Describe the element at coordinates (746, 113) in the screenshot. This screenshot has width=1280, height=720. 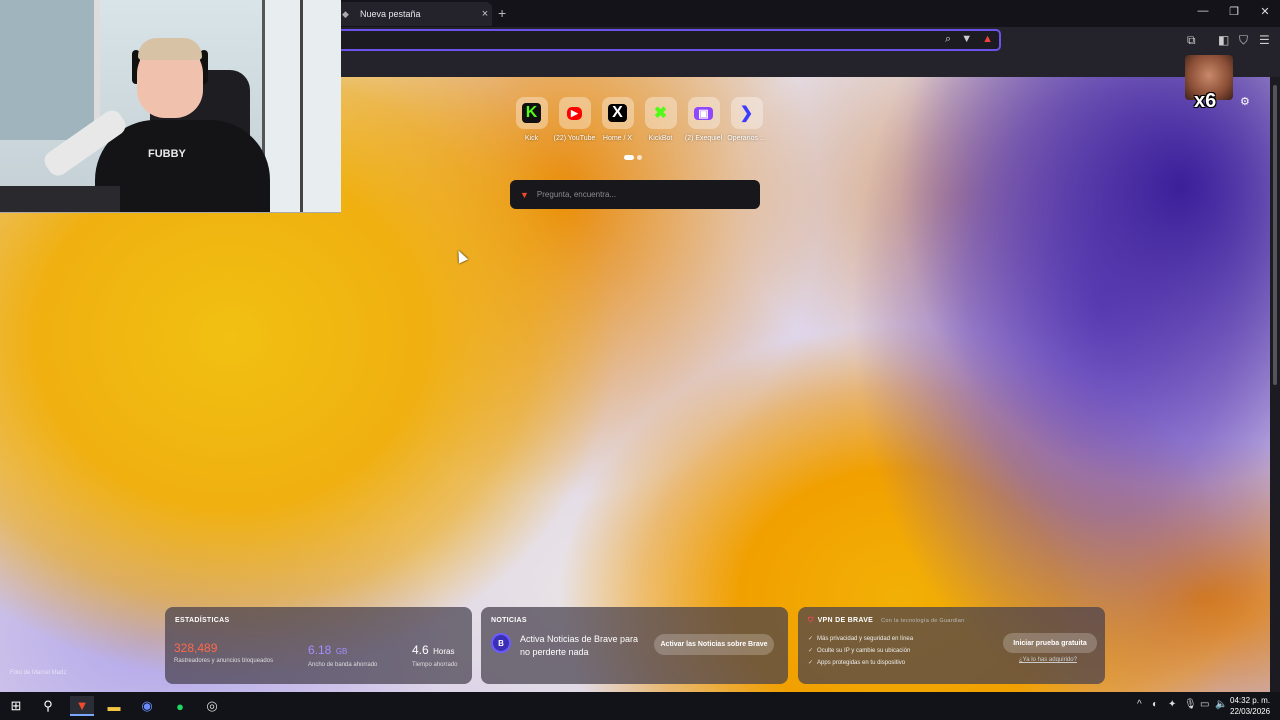
I see `arrow-icon: ❯` at that location.